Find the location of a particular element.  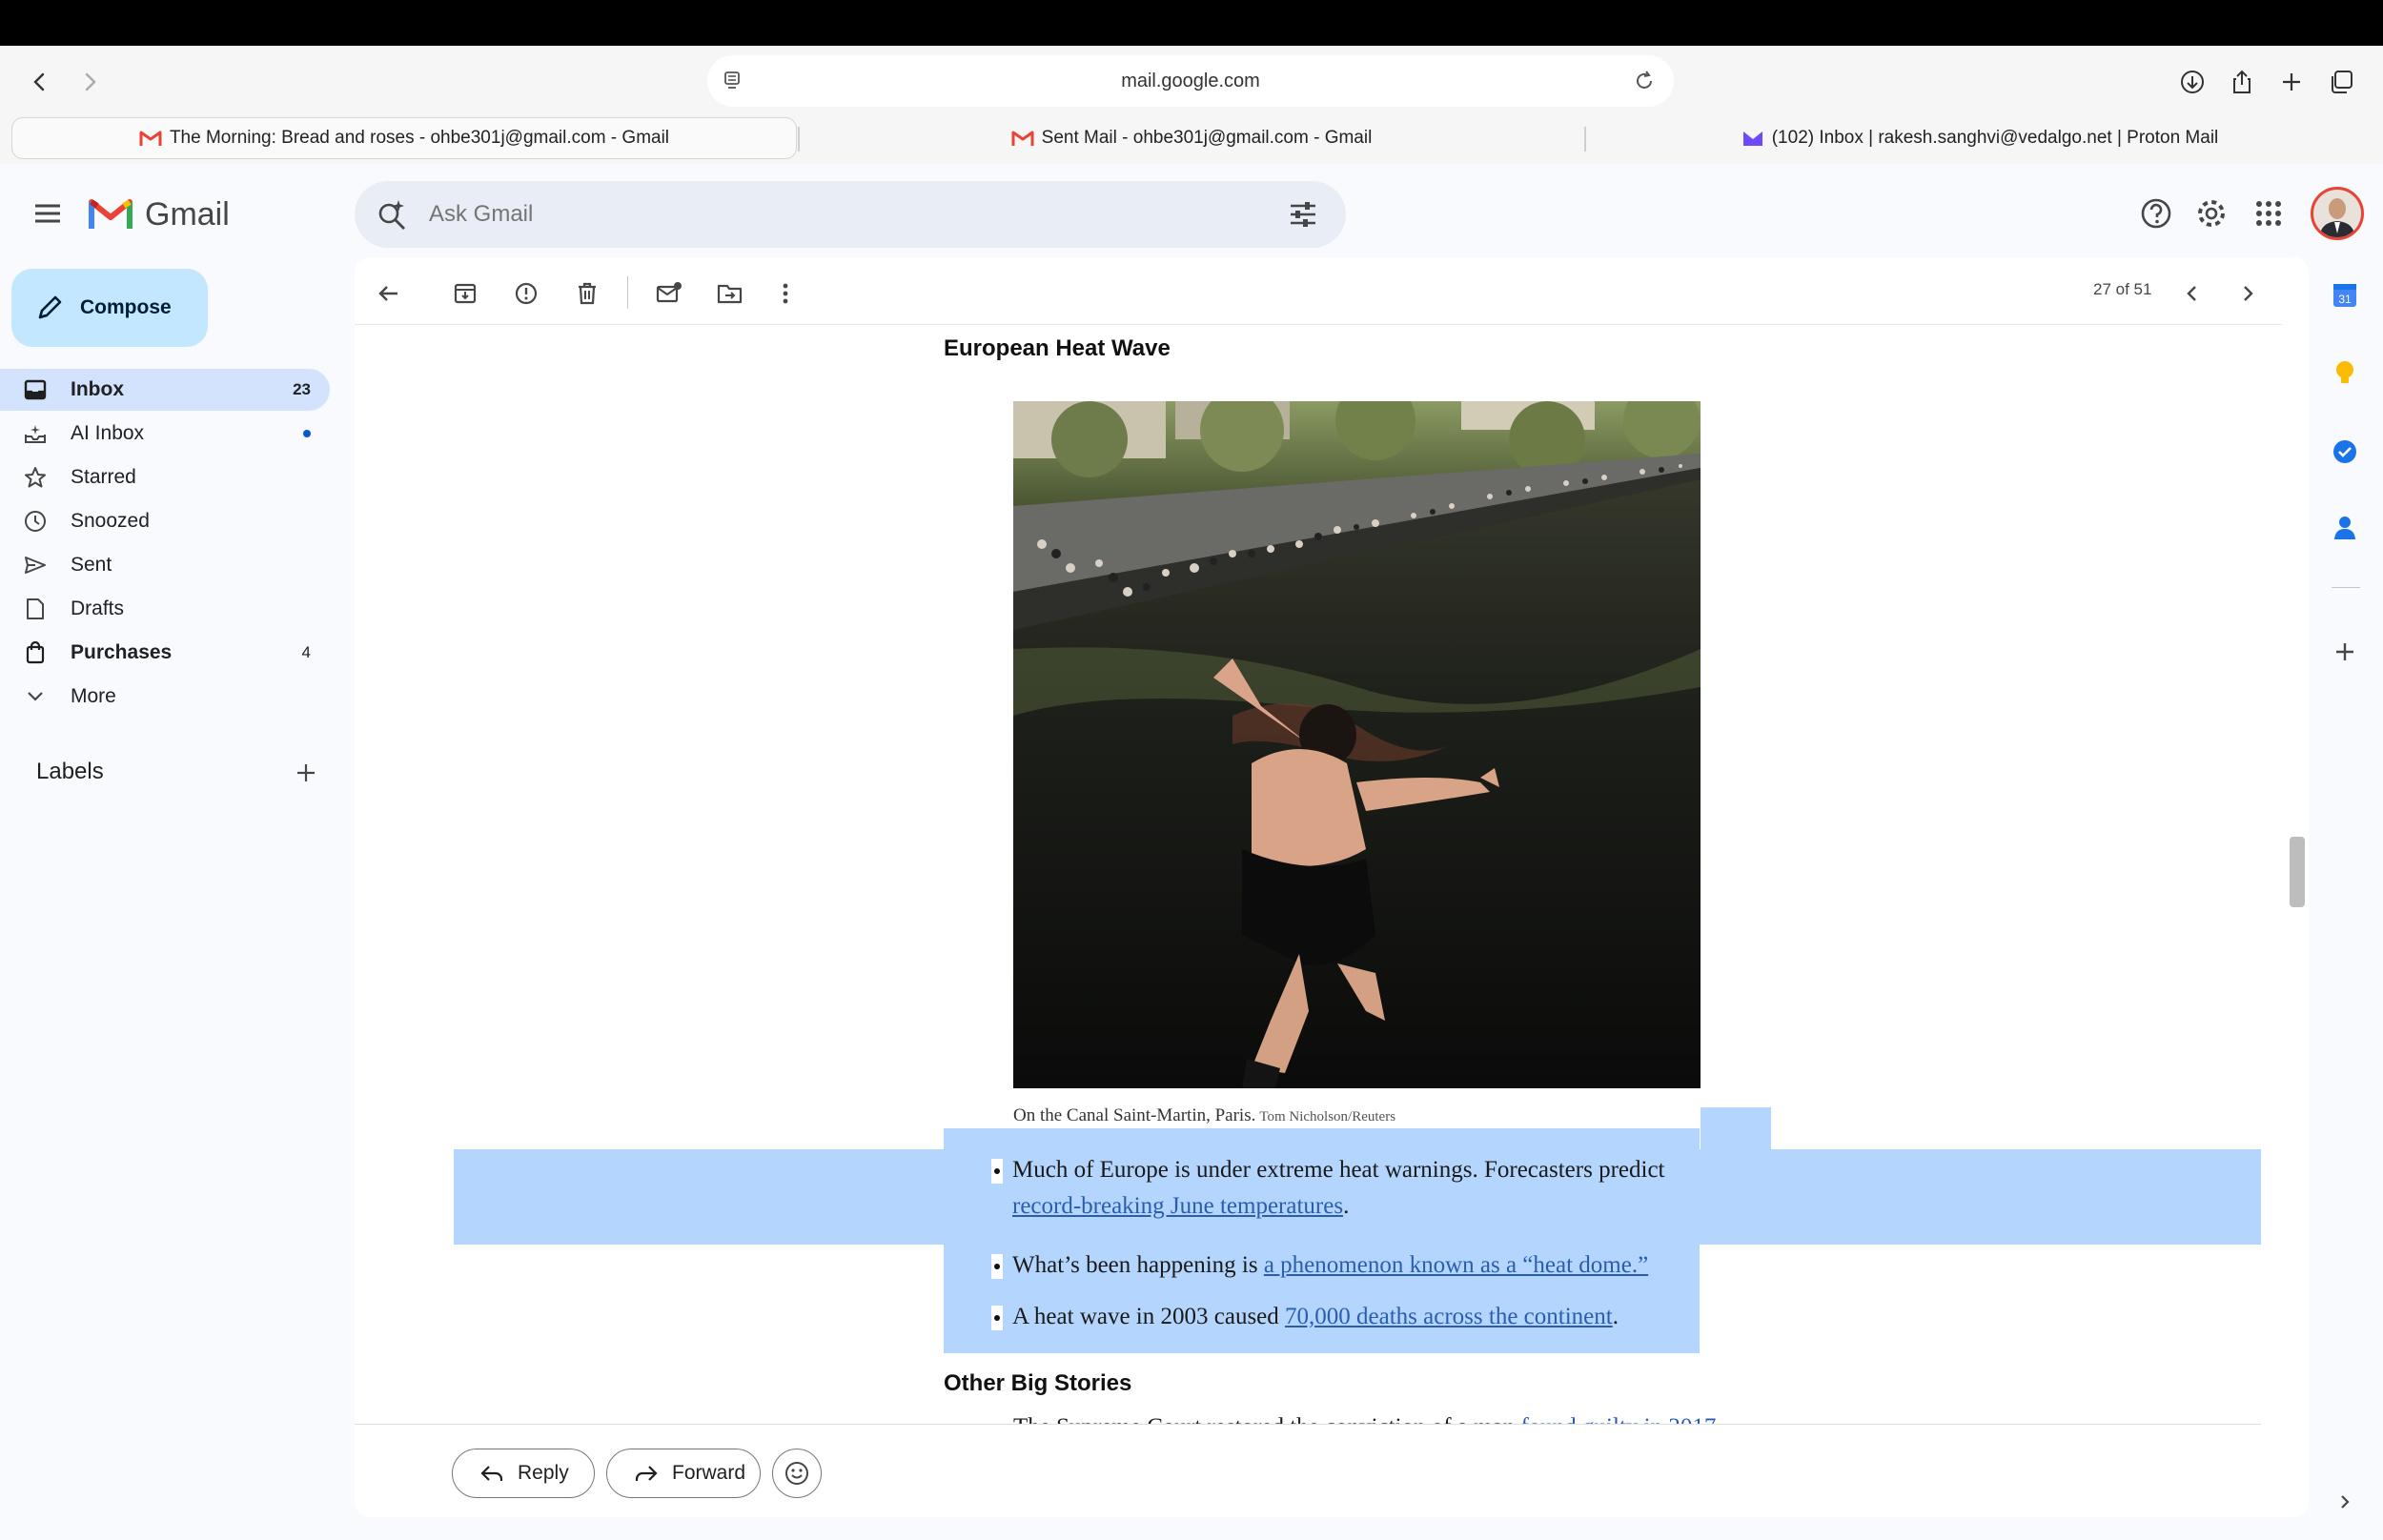

newer-message-icon is located at coordinates (2192, 293).